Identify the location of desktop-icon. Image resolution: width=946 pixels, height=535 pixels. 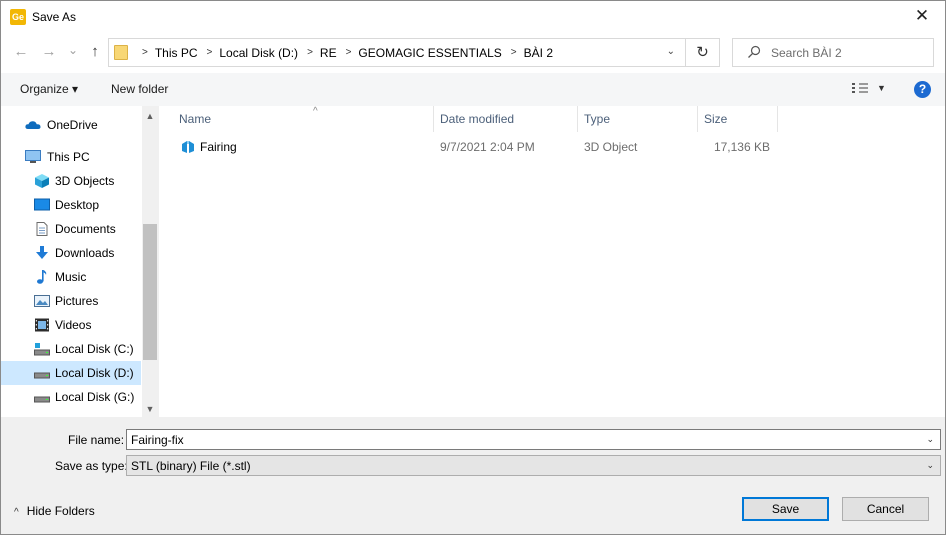
(42, 204).